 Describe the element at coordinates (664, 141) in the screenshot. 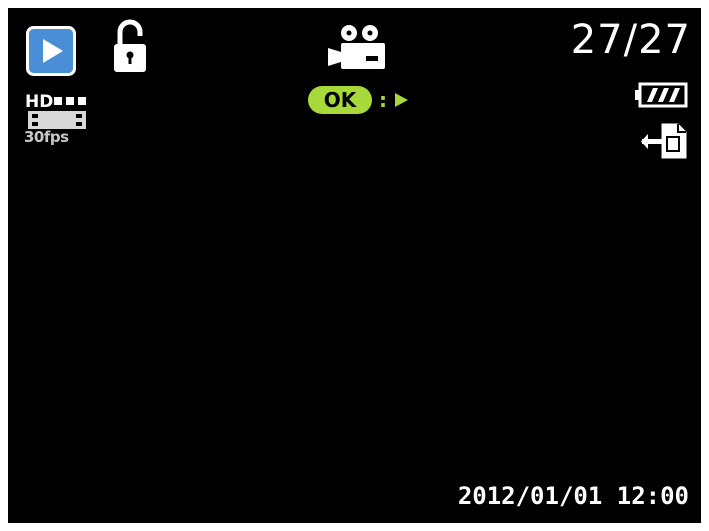

I see `tv-output-icon` at that location.